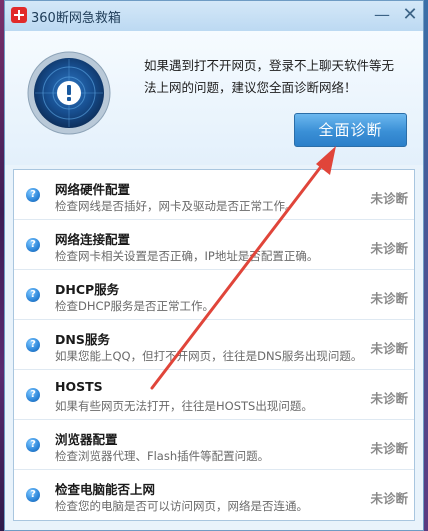 This screenshot has height=531, width=428. What do you see at coordinates (181, 506) in the screenshot?
I see `item-desc: 检查您的电脑是否可以访问网页，网络是否连通。` at bounding box center [181, 506].